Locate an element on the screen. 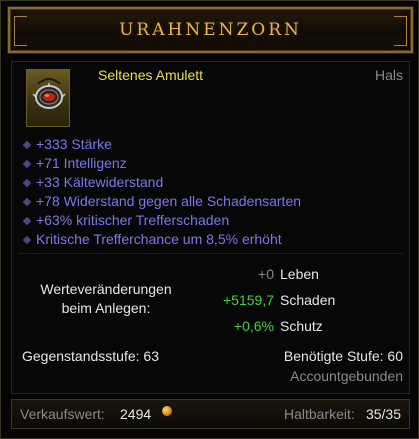 The image size is (419, 439). stat-change-name: Leben is located at coordinates (299, 274).